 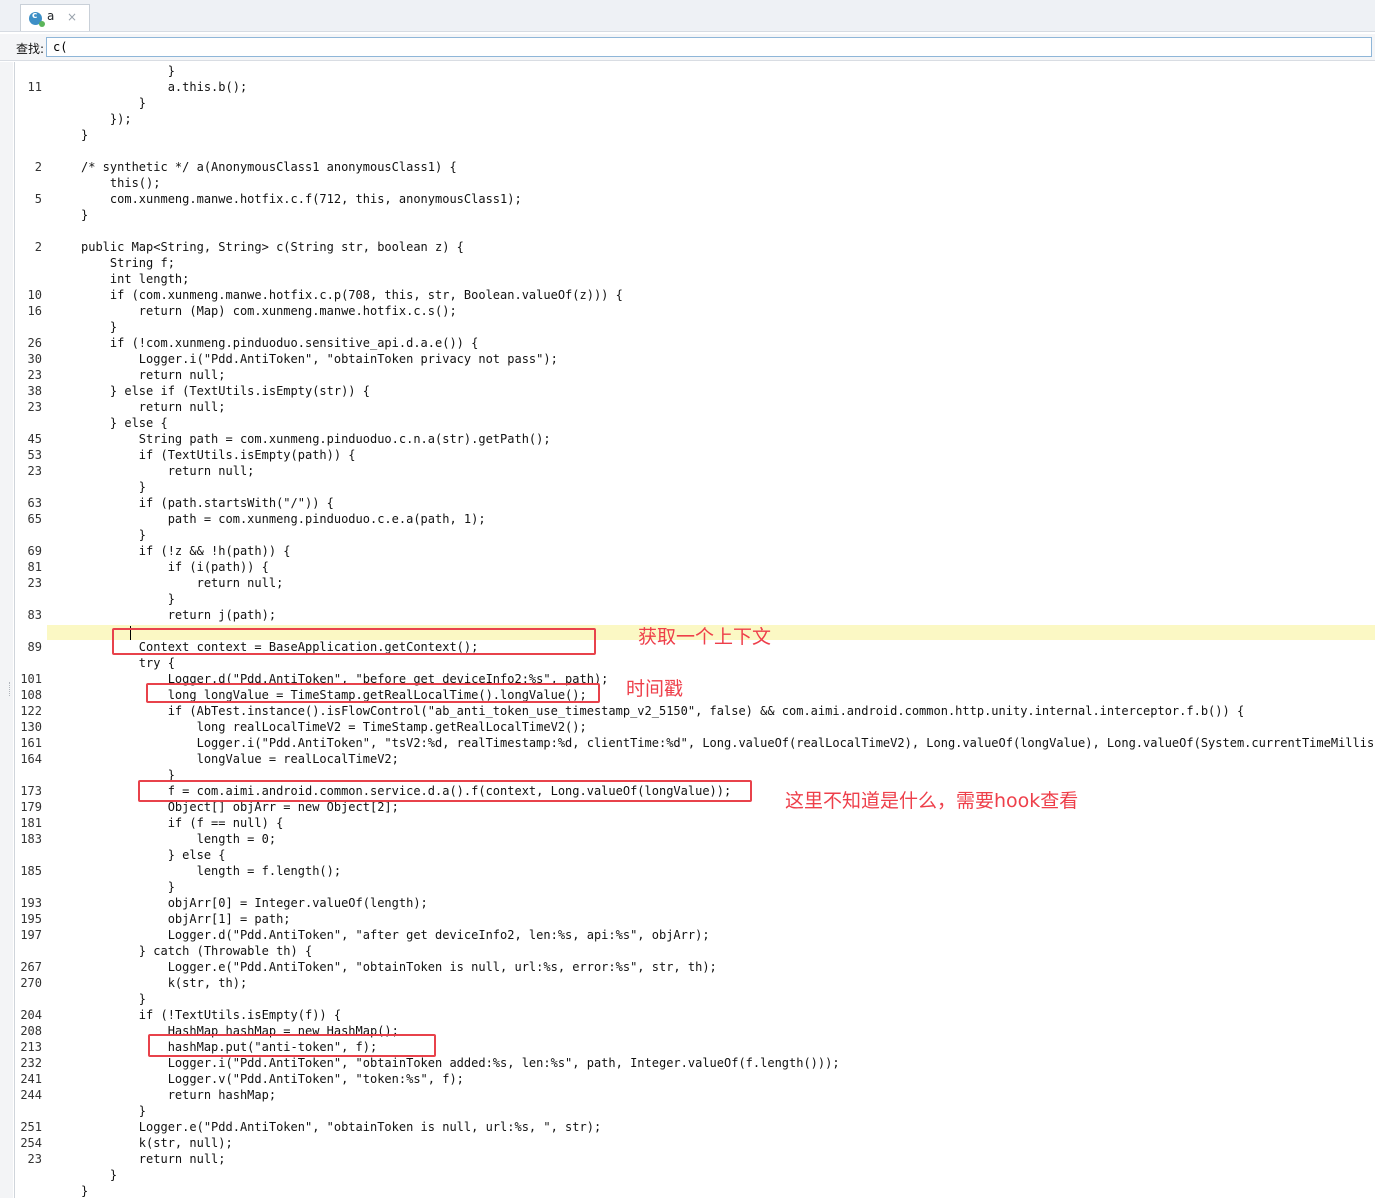 What do you see at coordinates (211, 1015) in the screenshot?
I see `code-text: if (!TextUtils.isEmpty(f)) {` at bounding box center [211, 1015].